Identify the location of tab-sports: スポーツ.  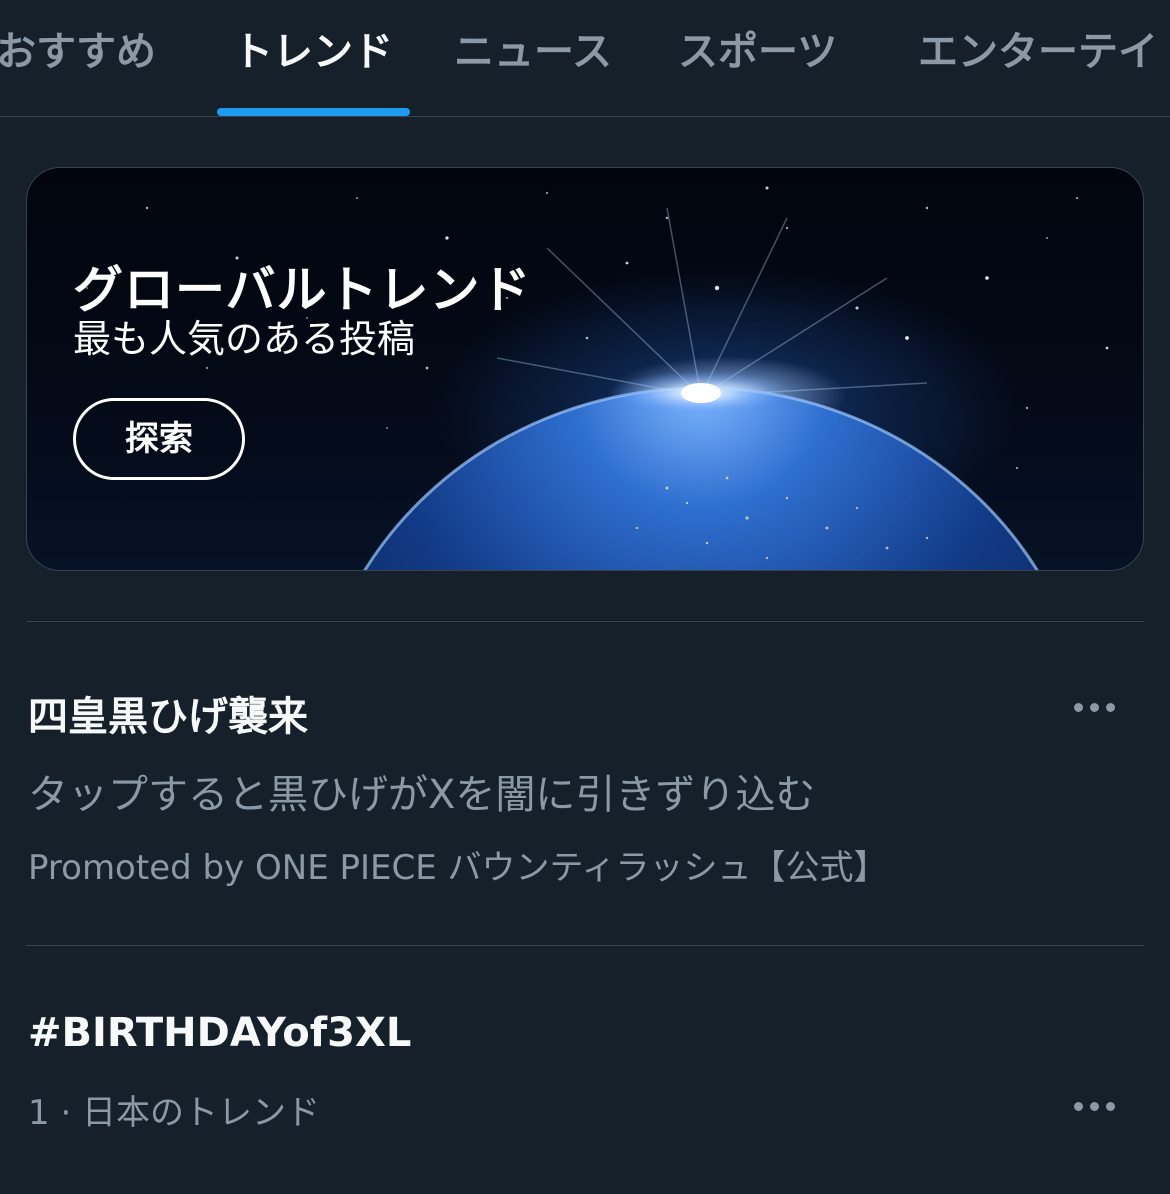
(757, 52).